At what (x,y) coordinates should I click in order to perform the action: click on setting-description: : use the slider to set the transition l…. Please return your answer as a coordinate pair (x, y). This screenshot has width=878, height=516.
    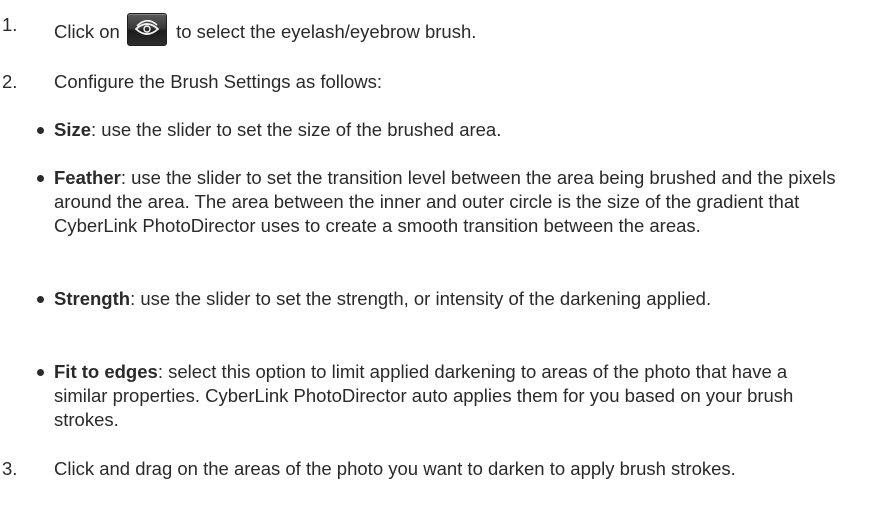
    Looking at the image, I should click on (445, 201).